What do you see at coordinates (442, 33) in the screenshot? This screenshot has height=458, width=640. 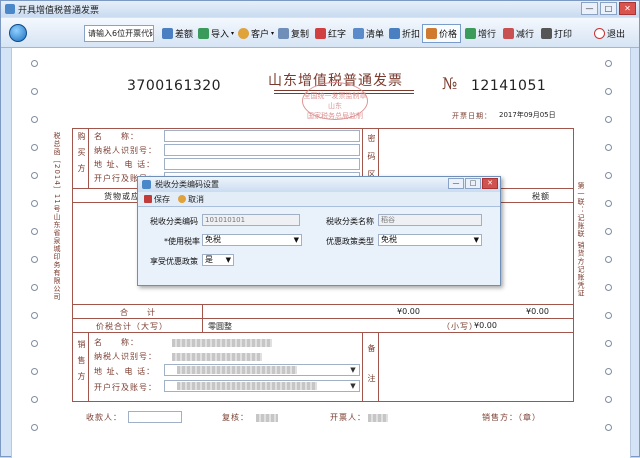 I see `price-button: 价格` at bounding box center [442, 33].